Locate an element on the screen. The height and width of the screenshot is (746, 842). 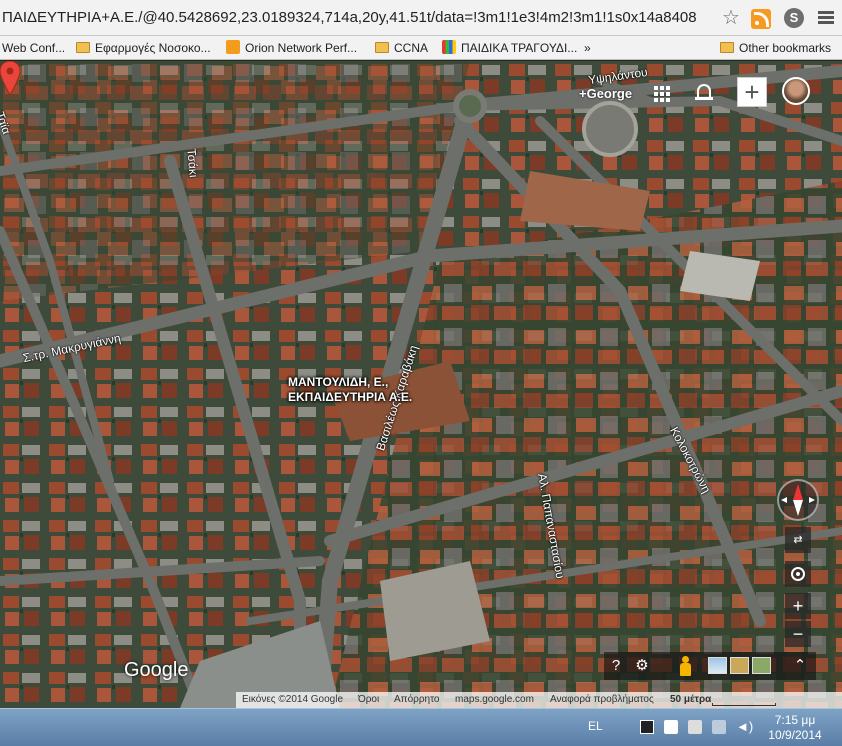
tray-volume-icon: ◄) is located at coordinates (744, 727).